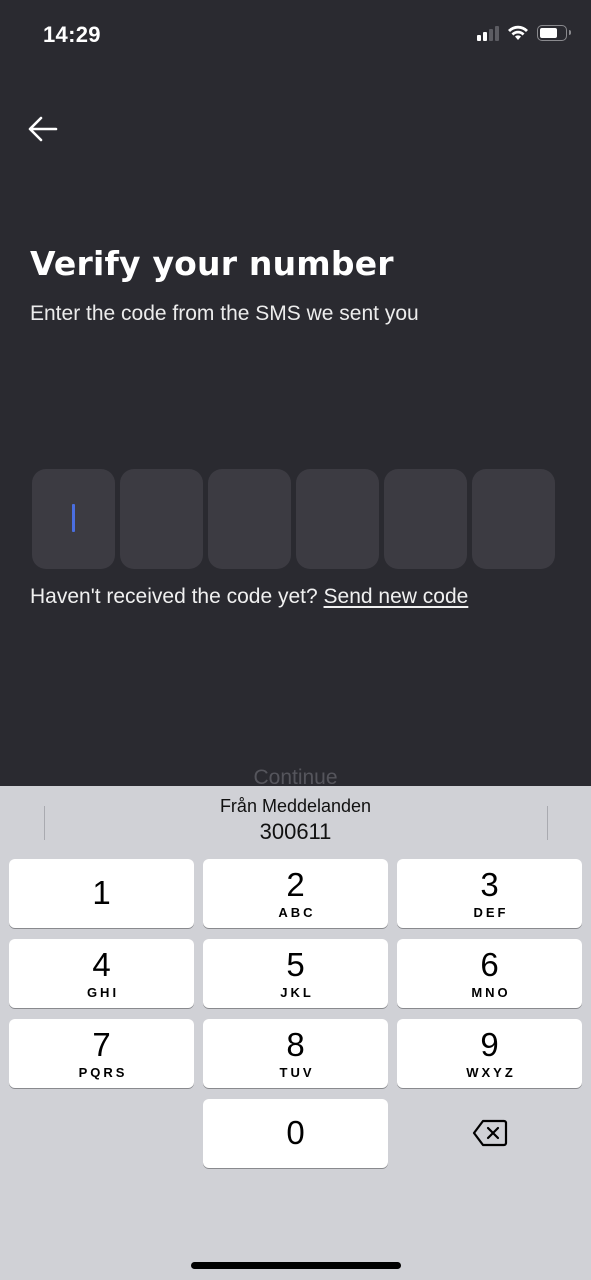 The width and height of the screenshot is (591, 1280). I want to click on suggestion-divider, so click(547, 823).